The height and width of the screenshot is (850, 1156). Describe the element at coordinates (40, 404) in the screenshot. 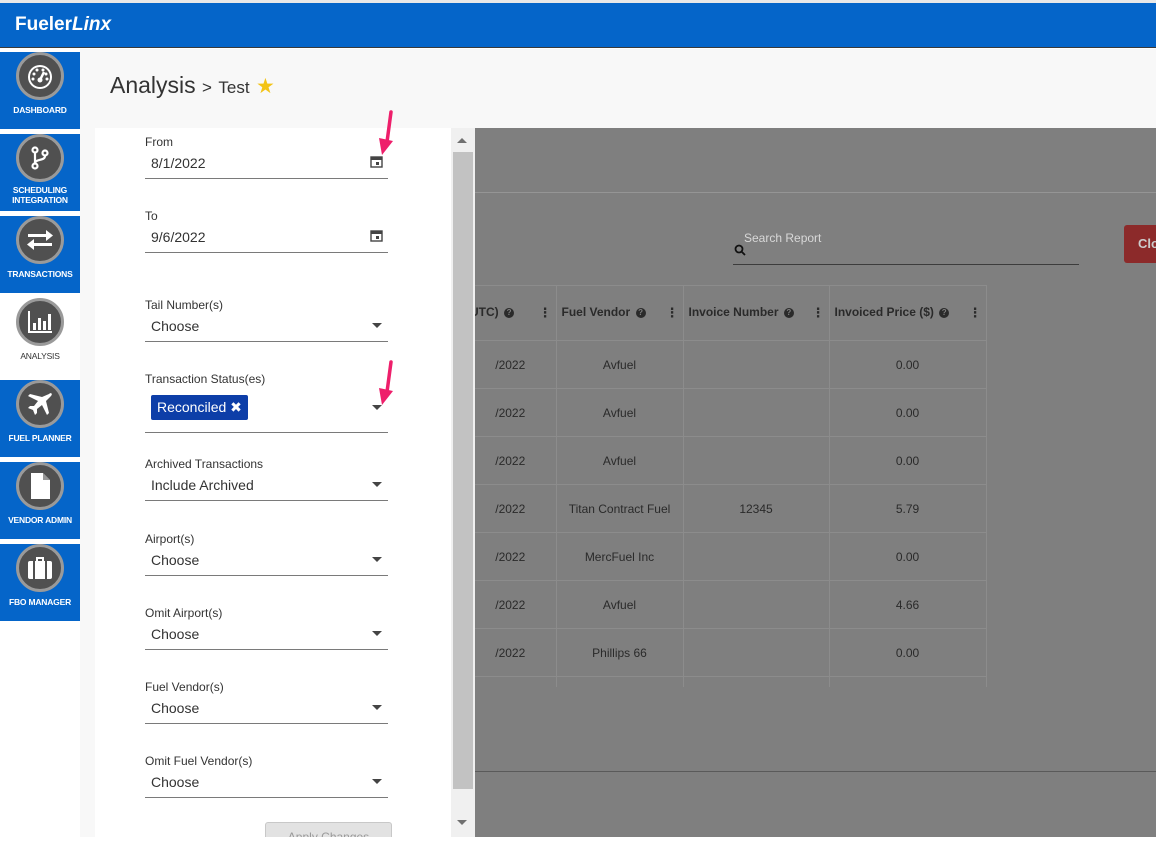

I see `airplane-icon` at that location.